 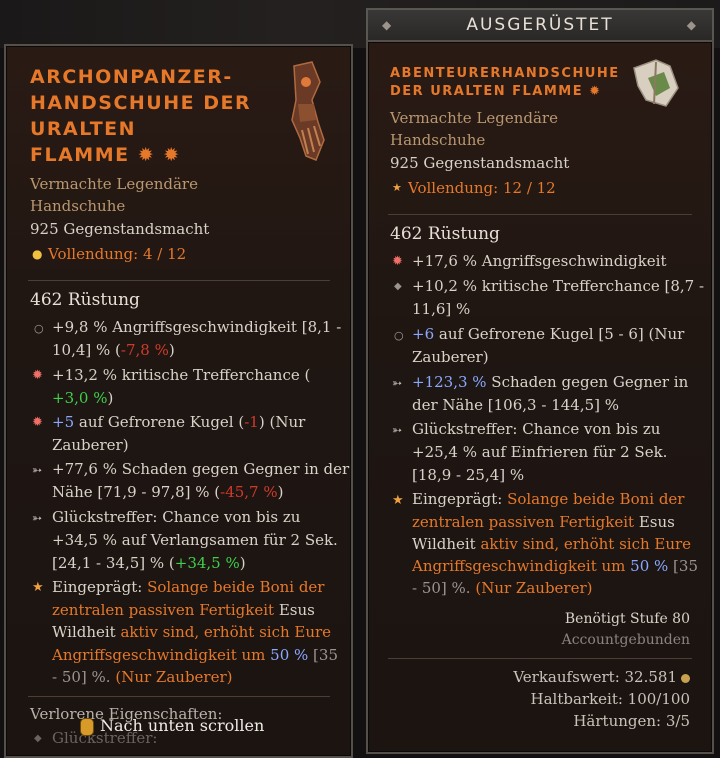 What do you see at coordinates (195, 540) in the screenshot?
I see `affix-line: +34,5 % auf Verlangsamen für 2 Sek.` at bounding box center [195, 540].